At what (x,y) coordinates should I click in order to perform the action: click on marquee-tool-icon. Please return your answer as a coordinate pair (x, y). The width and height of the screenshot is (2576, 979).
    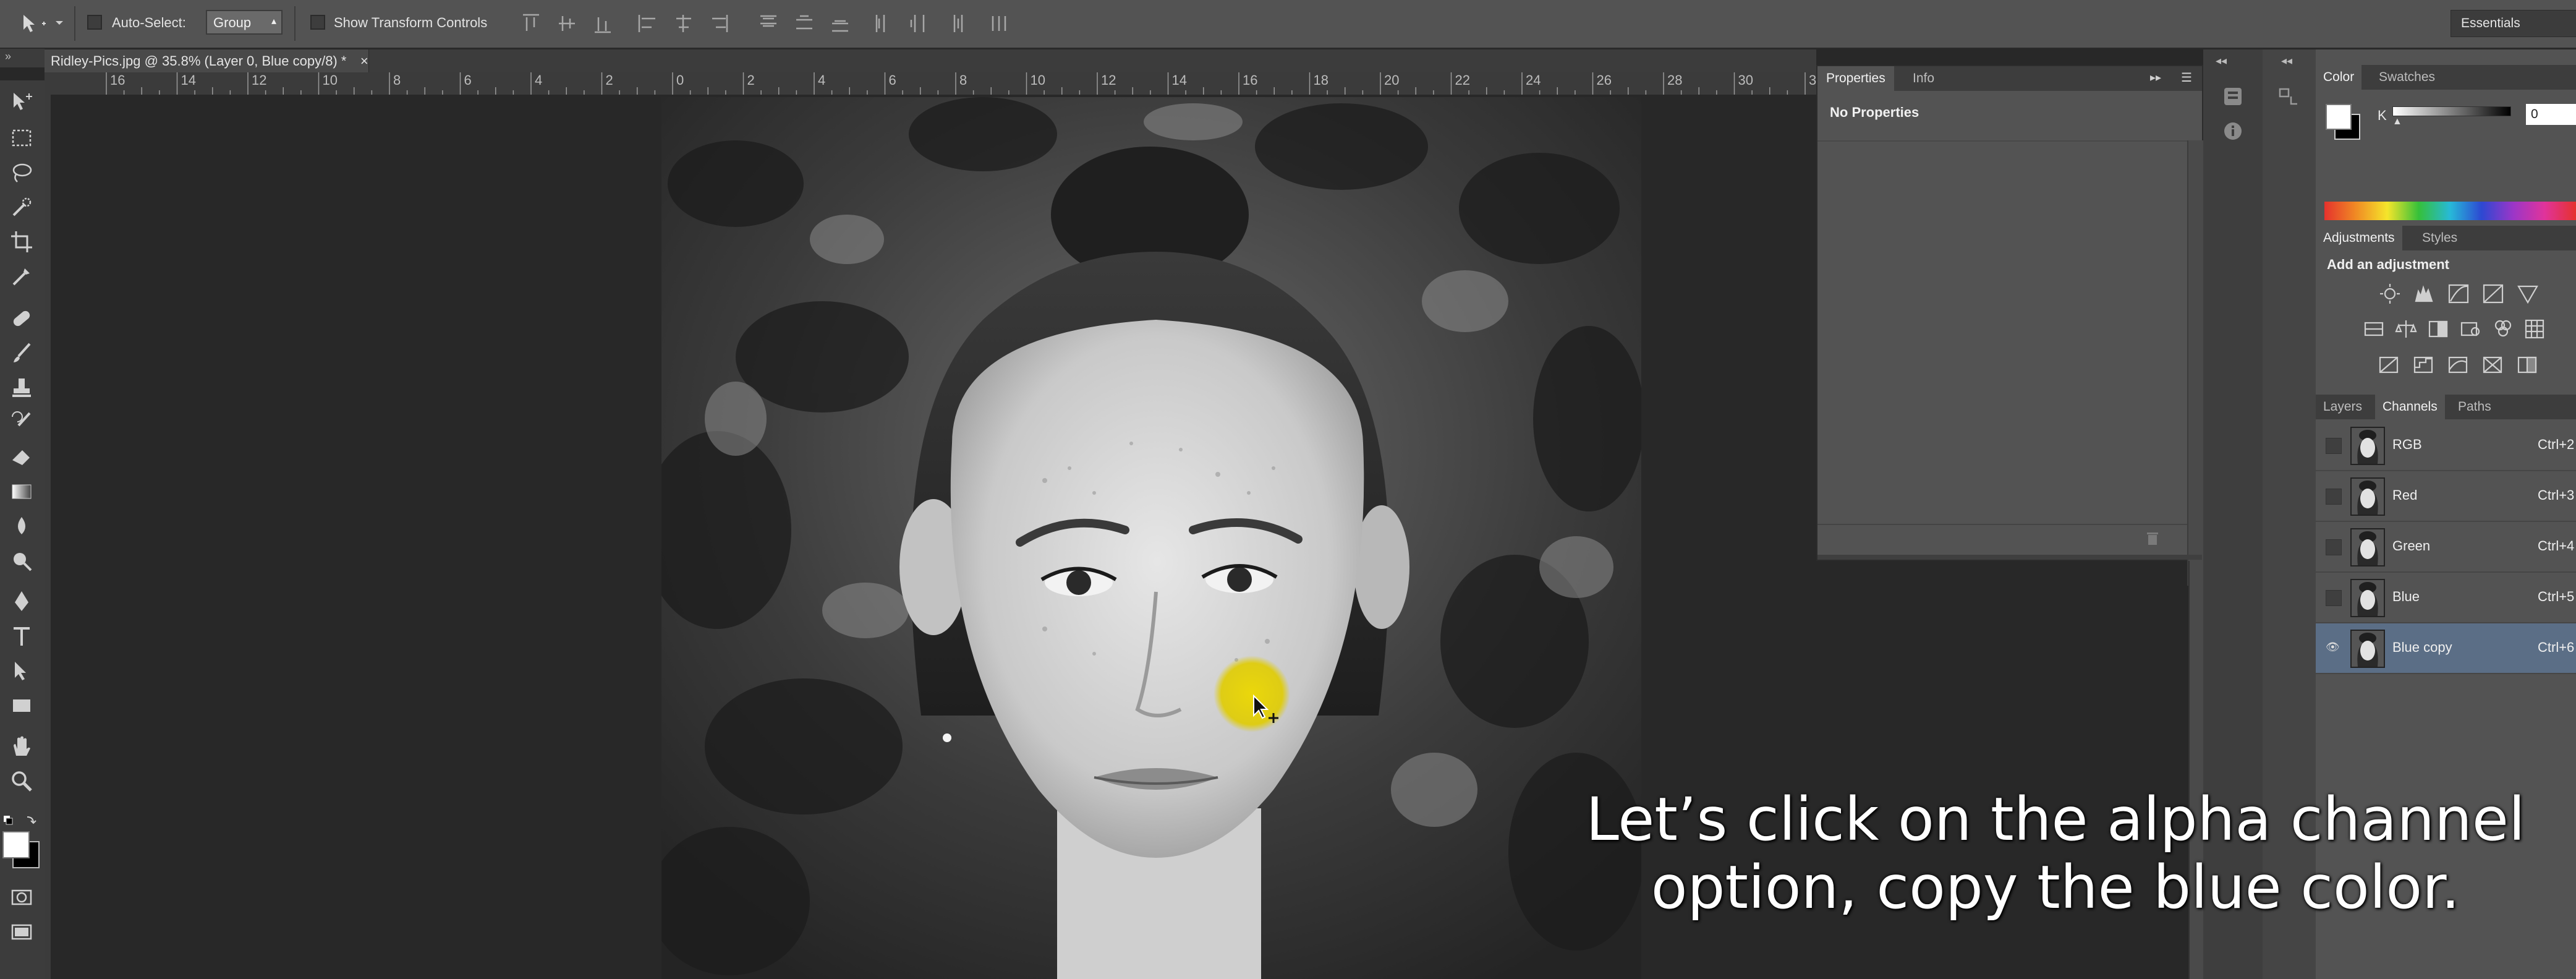
    Looking at the image, I should click on (22, 138).